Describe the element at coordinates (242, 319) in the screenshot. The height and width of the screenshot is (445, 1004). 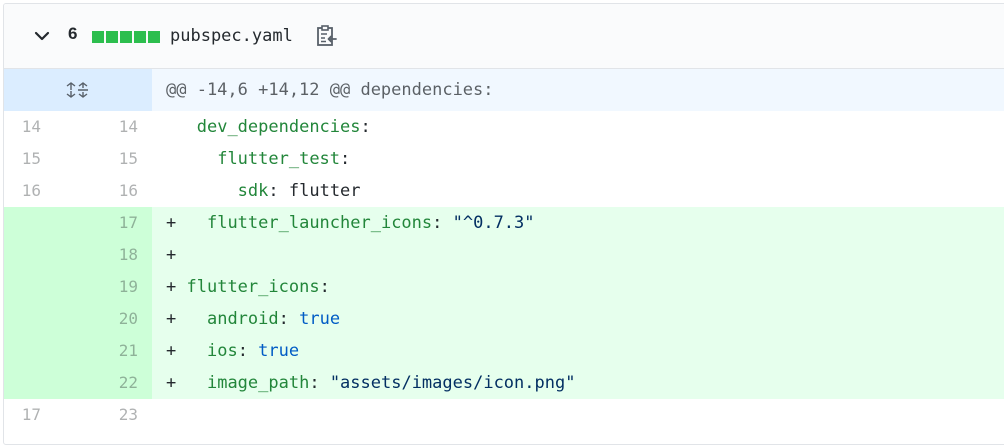
I see `yaml-key: android` at that location.